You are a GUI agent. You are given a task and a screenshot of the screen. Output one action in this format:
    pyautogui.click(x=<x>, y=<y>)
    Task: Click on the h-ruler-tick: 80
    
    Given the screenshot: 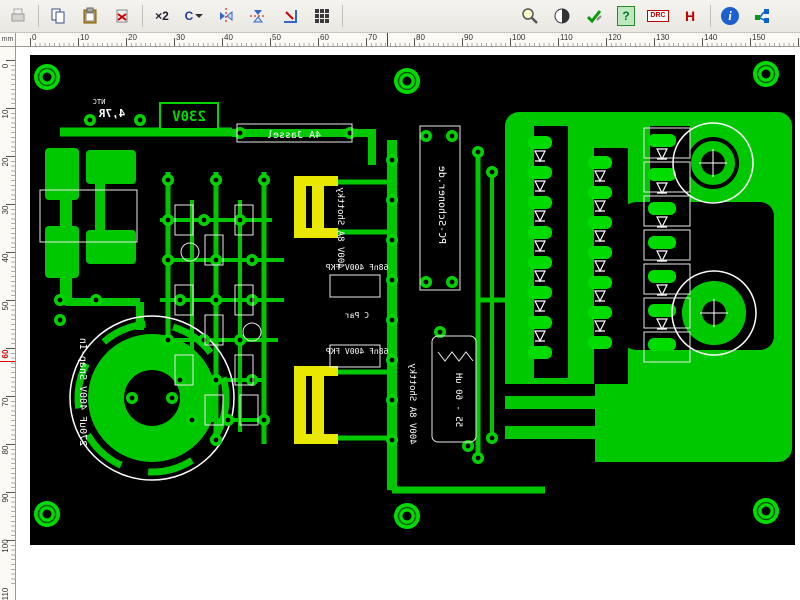 What is the action you would take?
    pyautogui.click(x=420, y=37)
    